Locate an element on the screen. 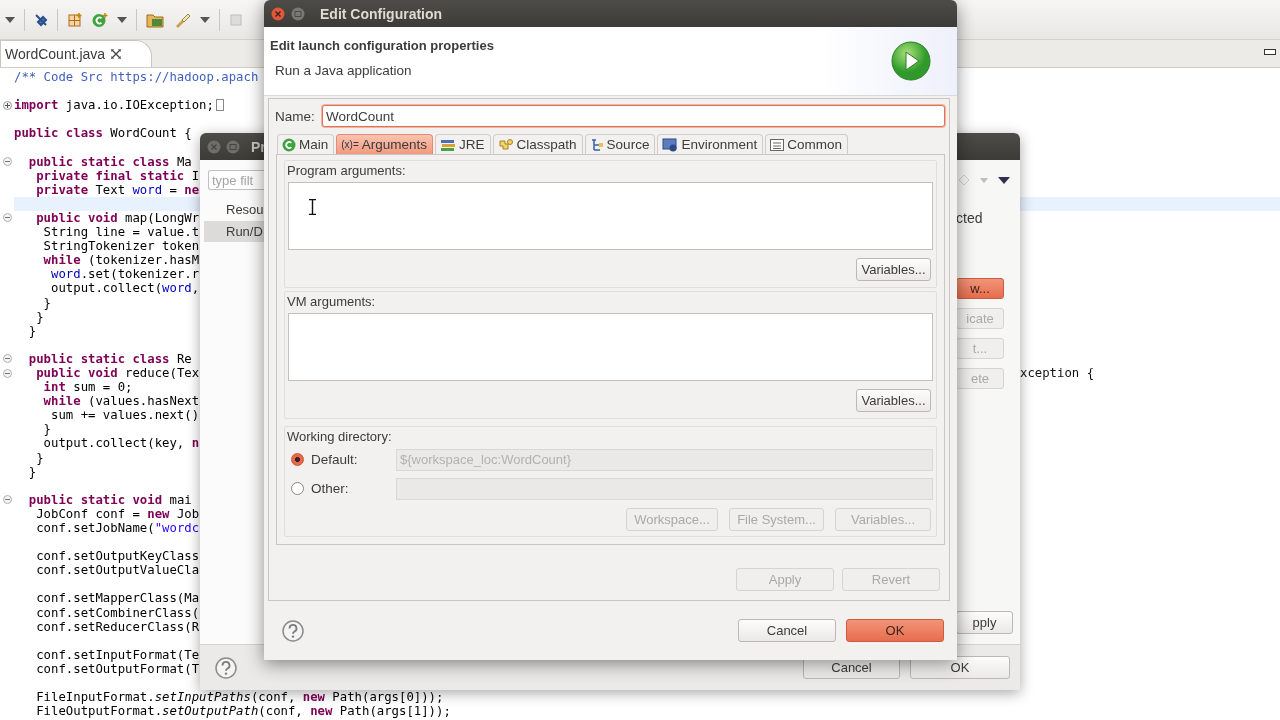  tab: Environment is located at coordinates (710, 144).